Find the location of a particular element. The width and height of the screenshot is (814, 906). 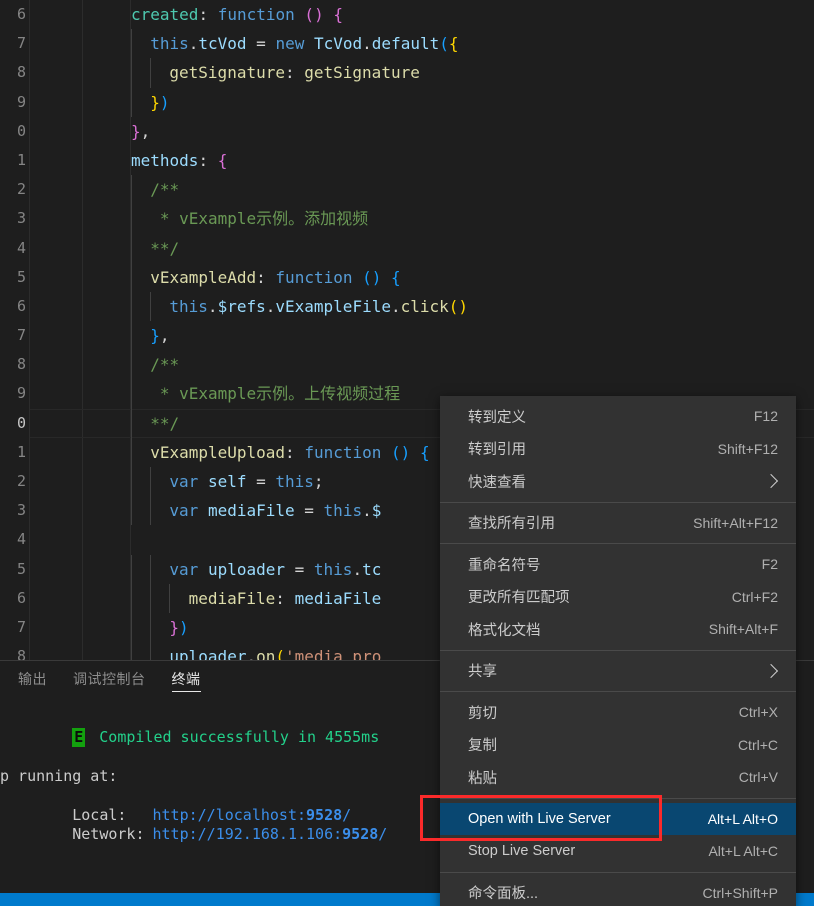

code-token: ( is located at coordinates (453, 306).